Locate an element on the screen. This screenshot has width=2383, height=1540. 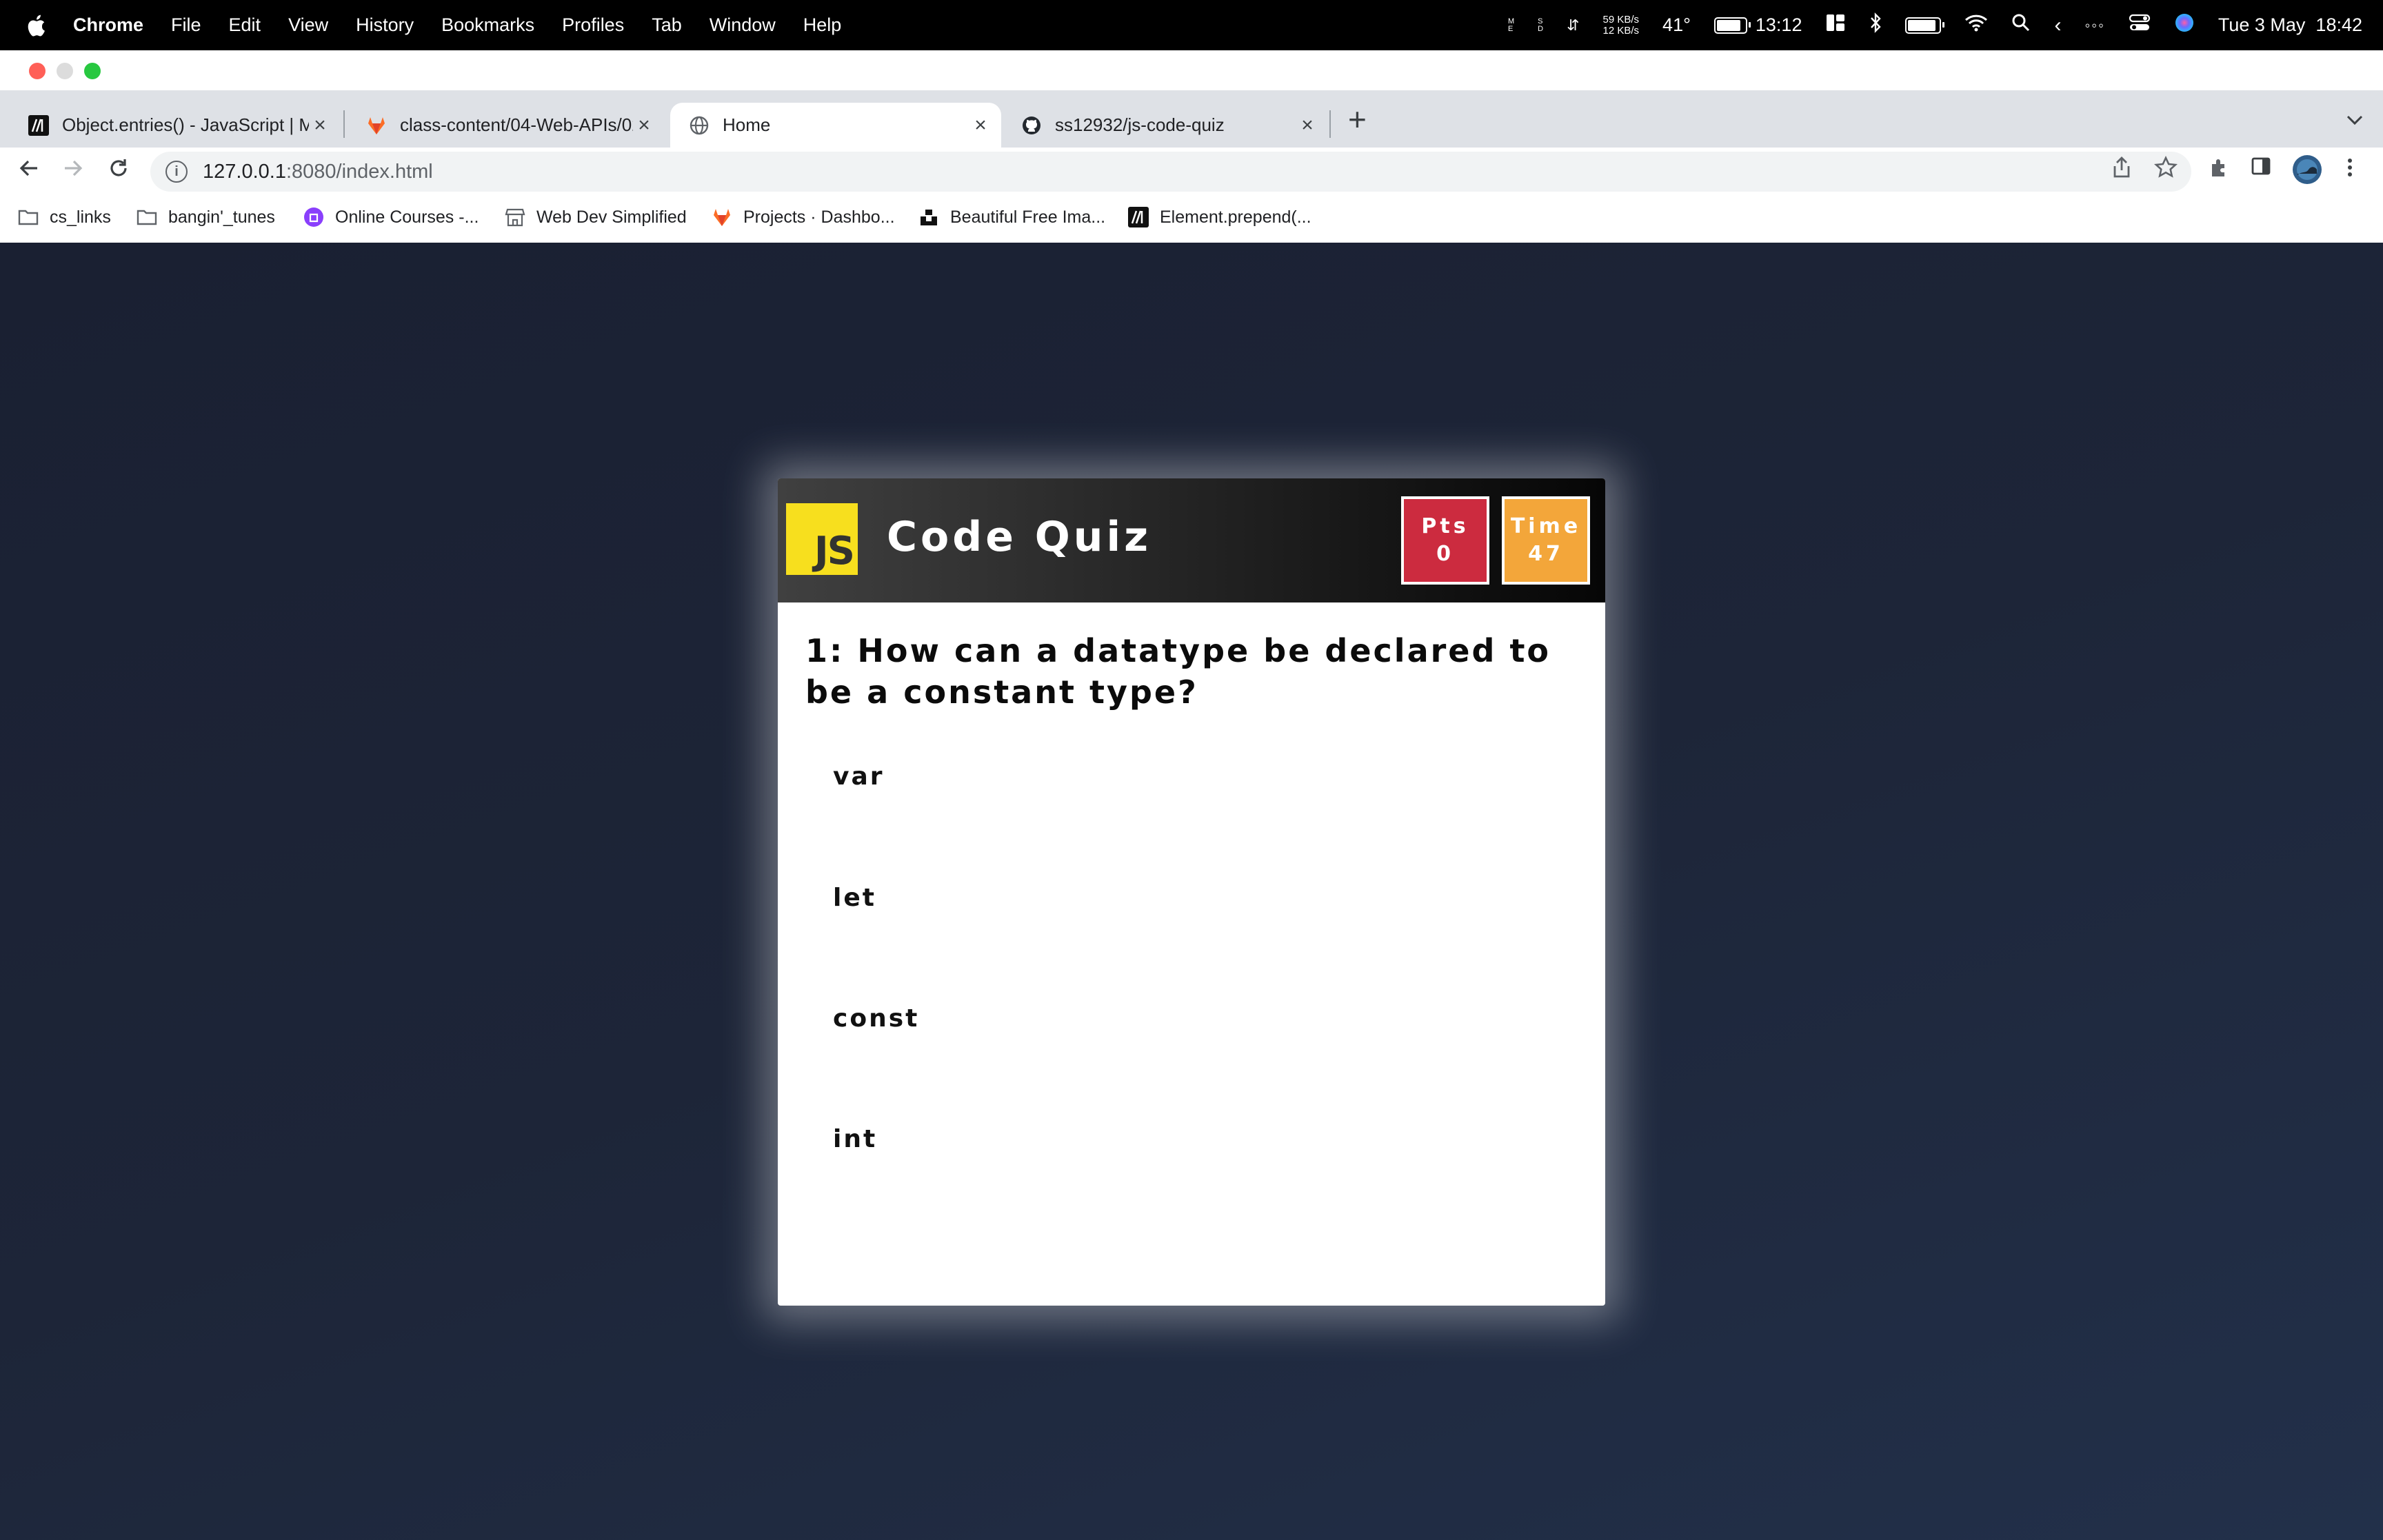
menu-profiles: Profiles is located at coordinates (593, 25).